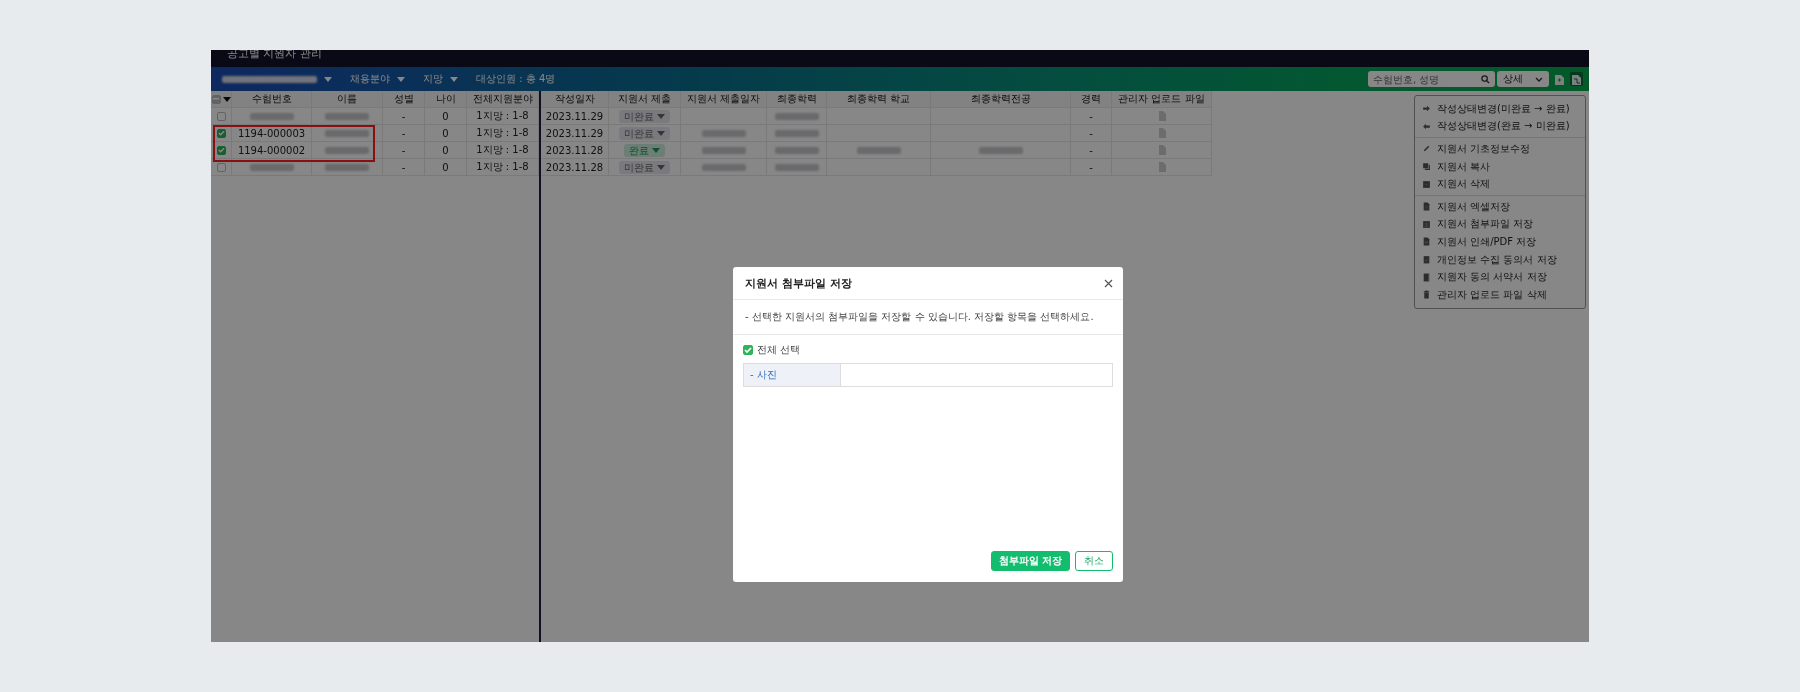 This screenshot has height=692, width=1800. What do you see at coordinates (1500, 224) in the screenshot?
I see `menu-item: 지원서 첨부파일 저장` at bounding box center [1500, 224].